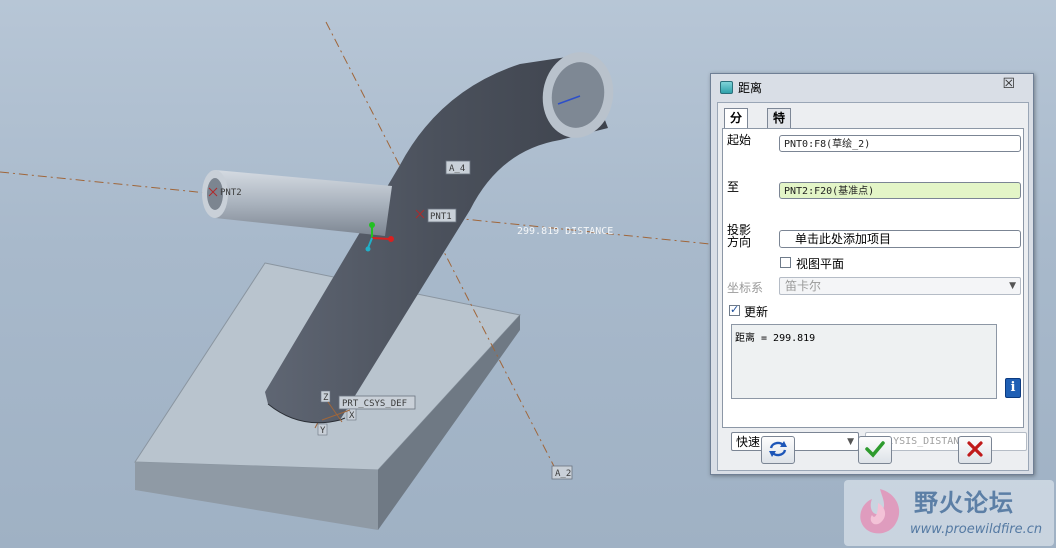  I want to click on label-a4: A_4, so click(458, 167).